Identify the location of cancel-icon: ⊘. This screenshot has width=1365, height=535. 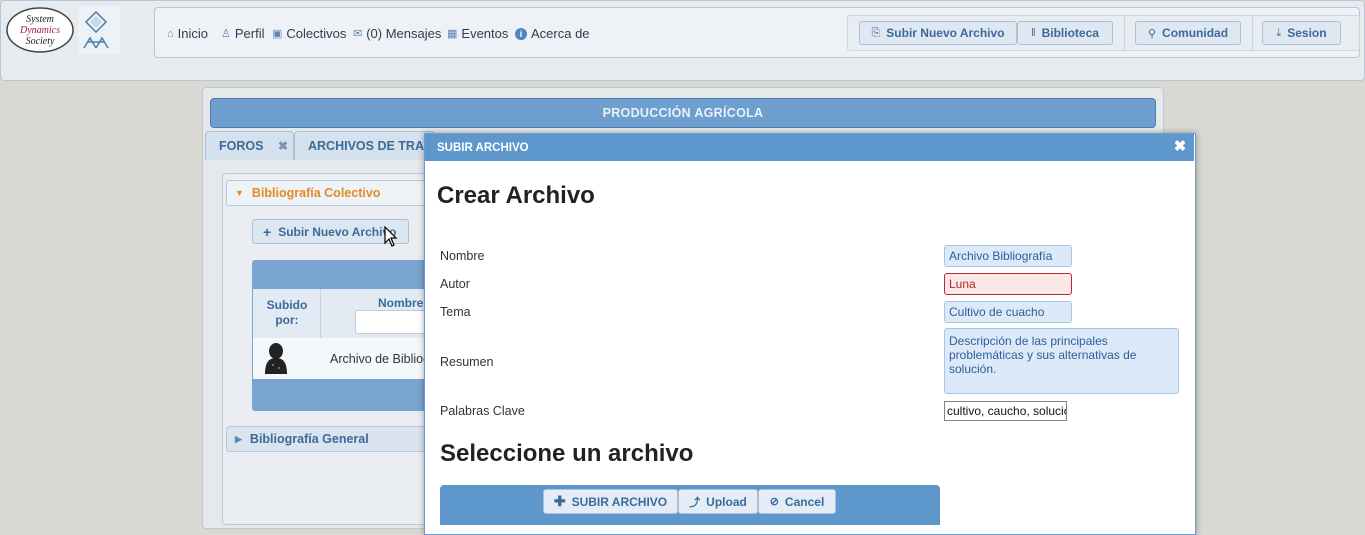
(774, 502).